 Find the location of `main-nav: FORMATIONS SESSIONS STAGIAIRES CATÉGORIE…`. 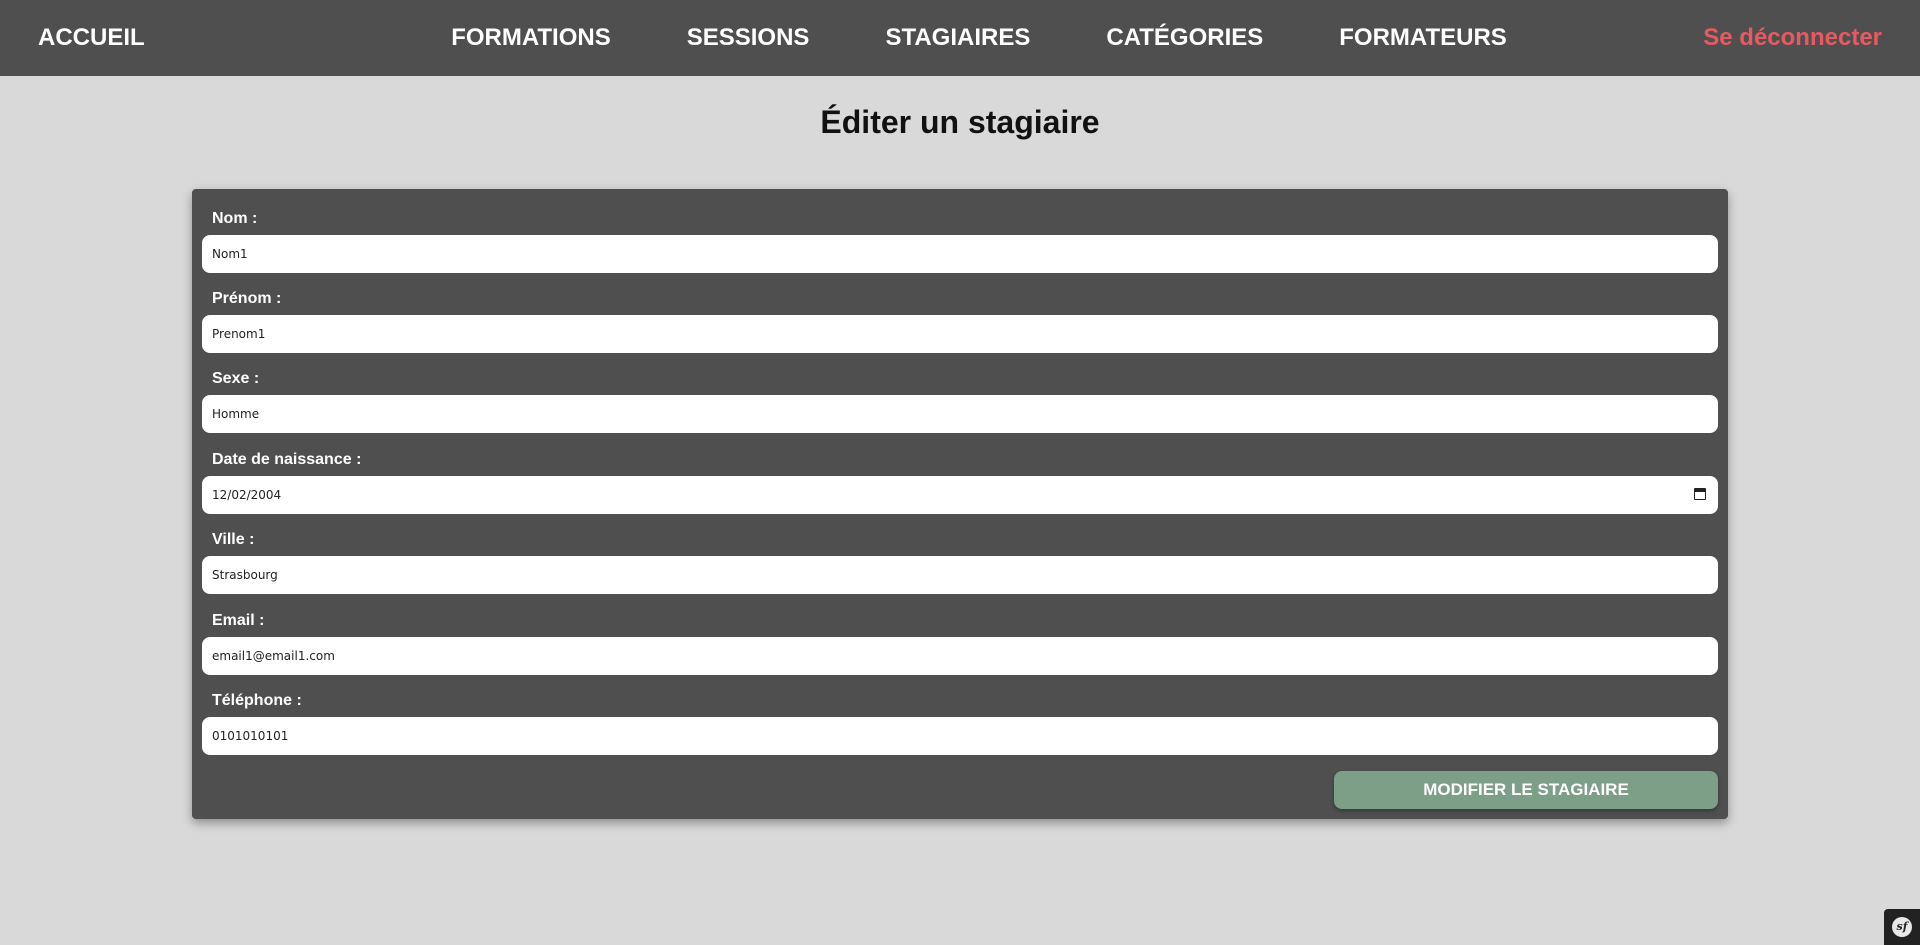

main-nav: FORMATIONS SESSIONS STAGIAIRES CATÉGORIE… is located at coordinates (960, 38).